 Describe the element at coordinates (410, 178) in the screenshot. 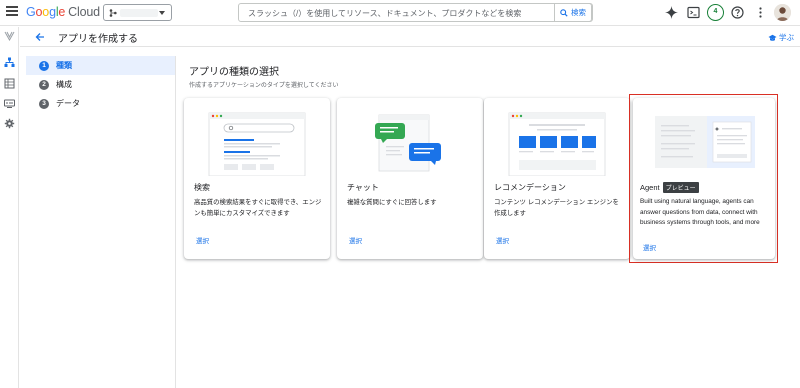

I see `app-type-card-chat: チャット 複雑な質問にすぐに回答します 選択` at that location.